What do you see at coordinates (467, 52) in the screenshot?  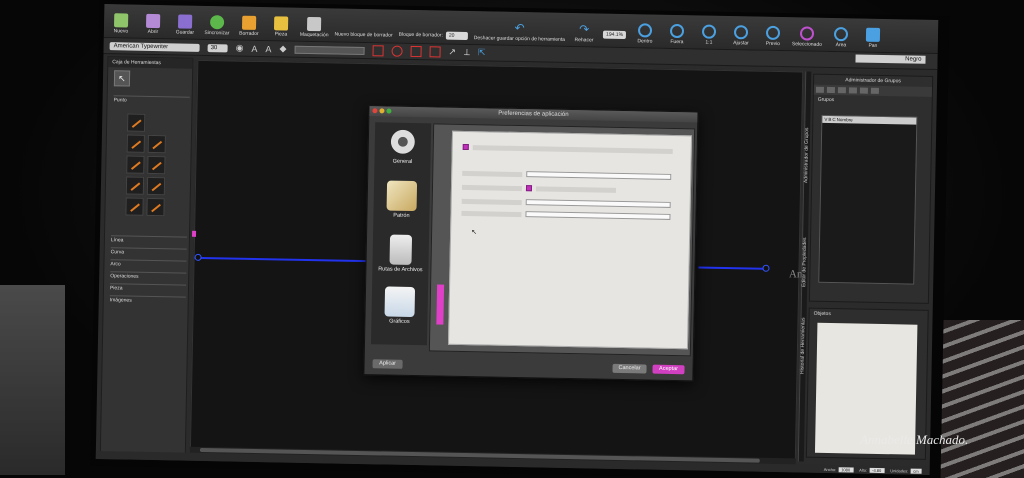 I see `pin-icon: ⟂` at bounding box center [467, 52].